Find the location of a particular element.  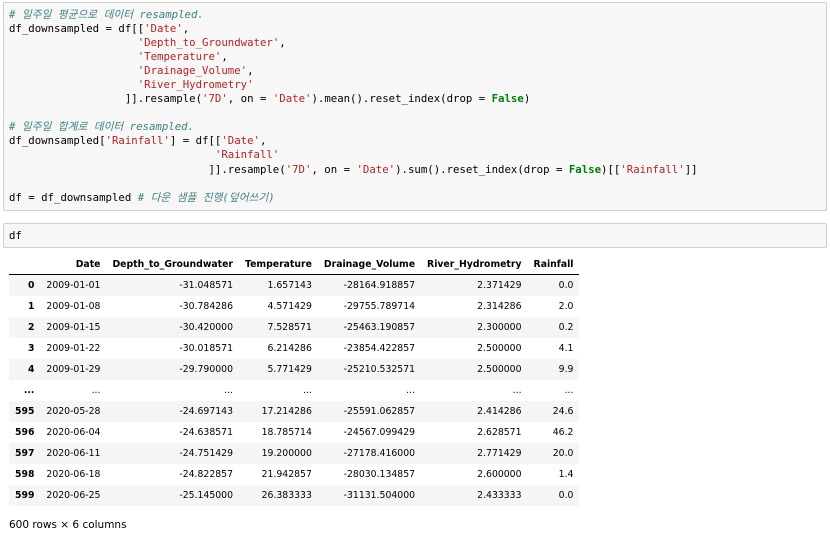

column-header: Depth_to_Groundwater is located at coordinates (173, 264).